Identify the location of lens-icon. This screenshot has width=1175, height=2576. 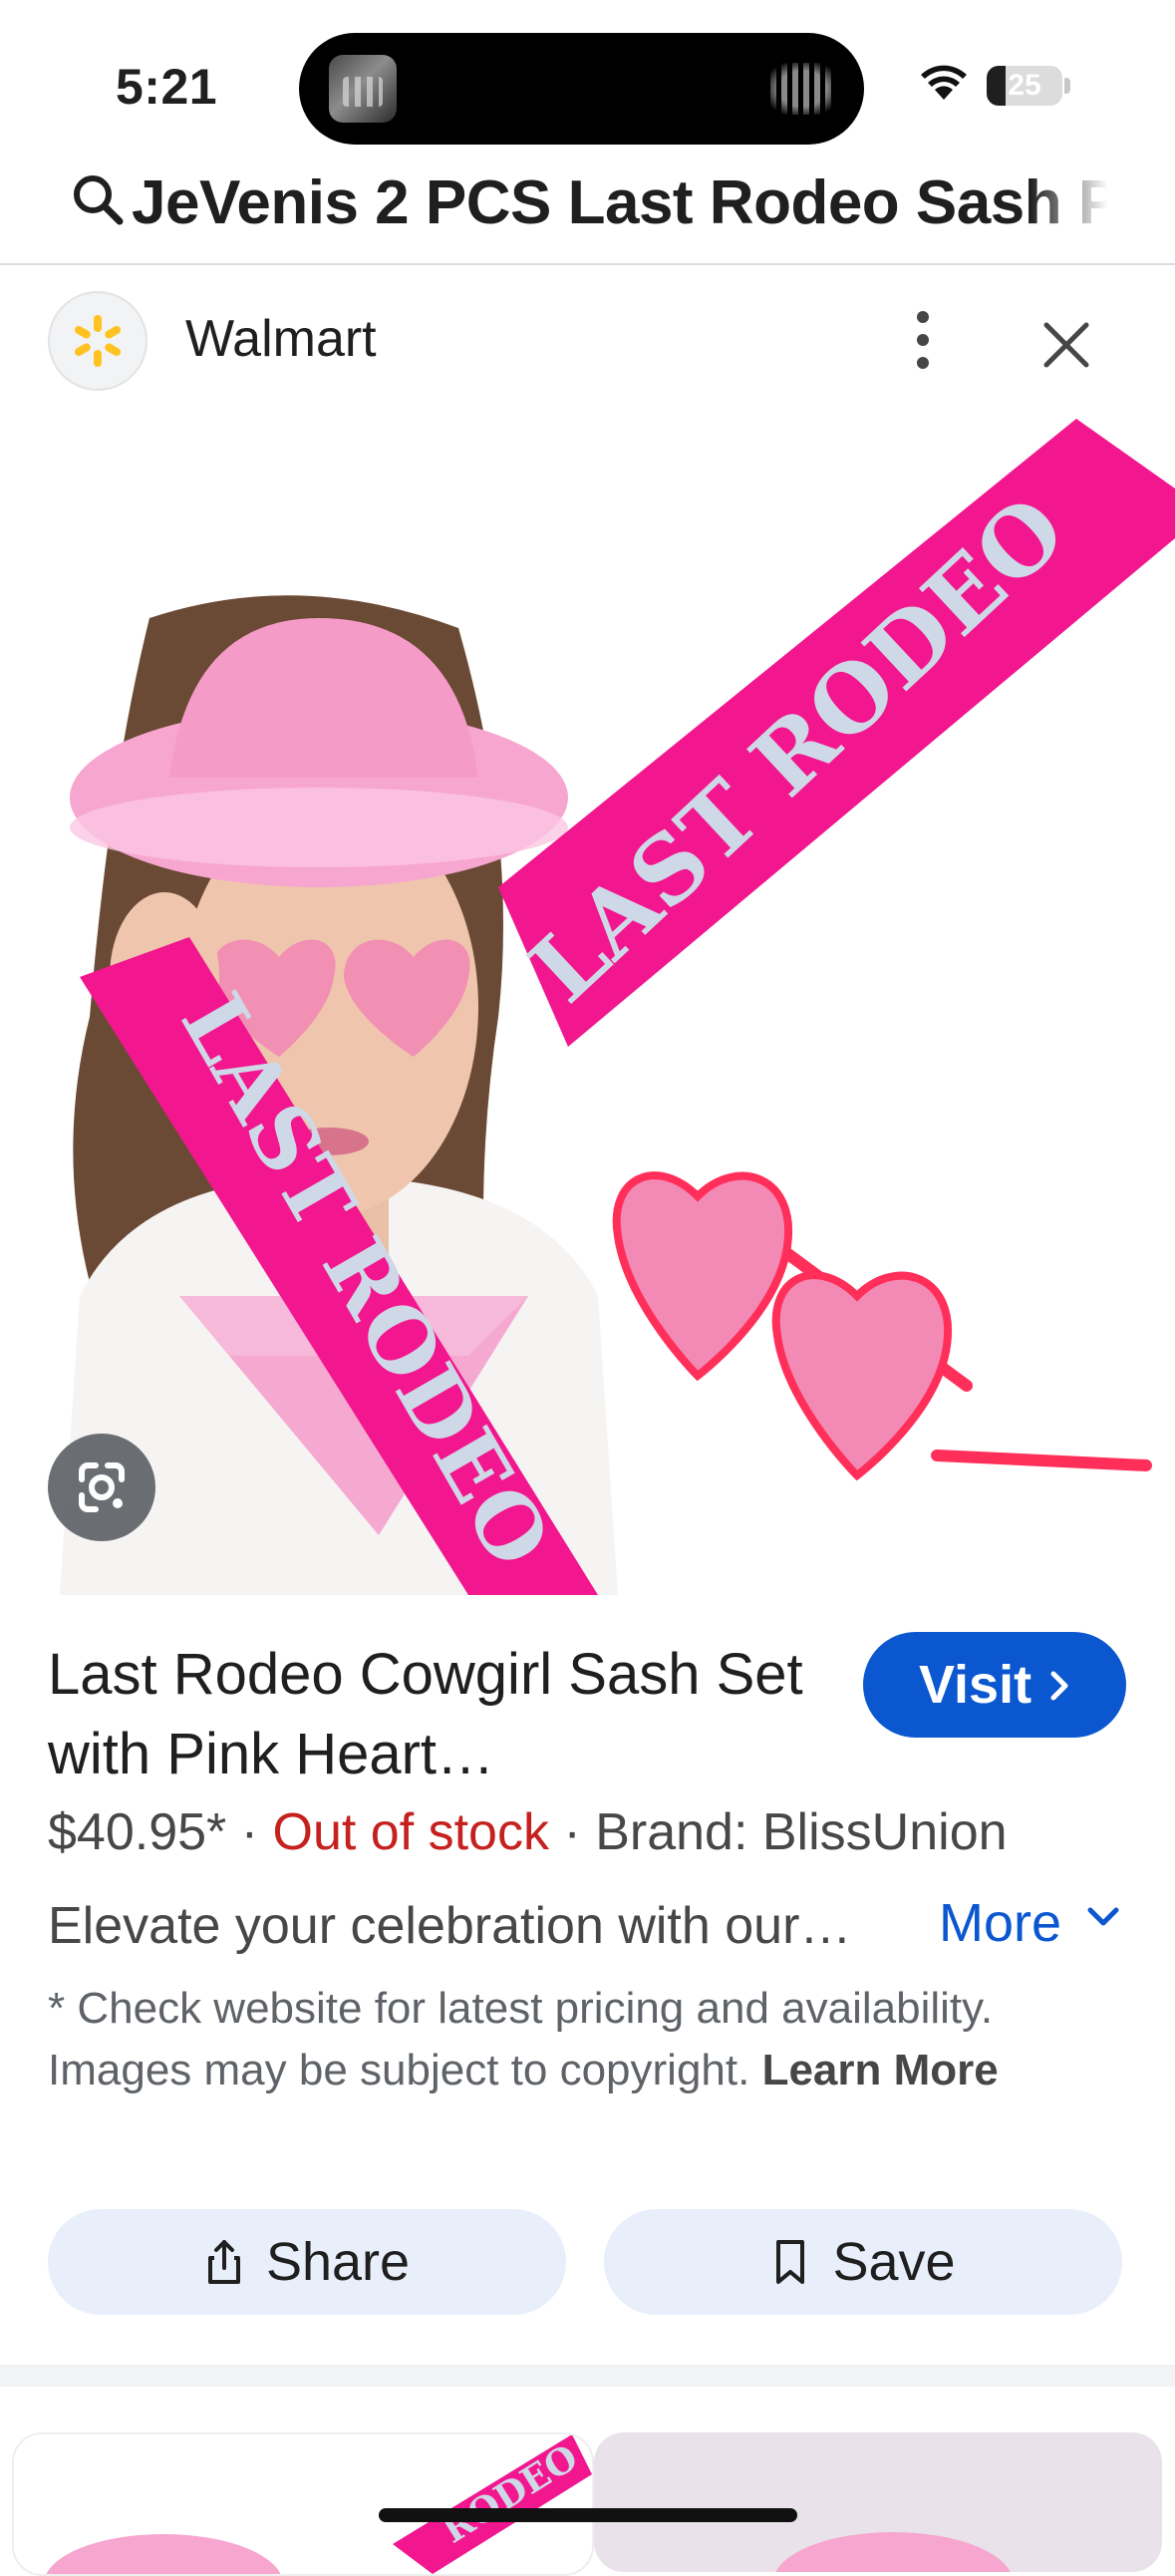
(102, 1487).